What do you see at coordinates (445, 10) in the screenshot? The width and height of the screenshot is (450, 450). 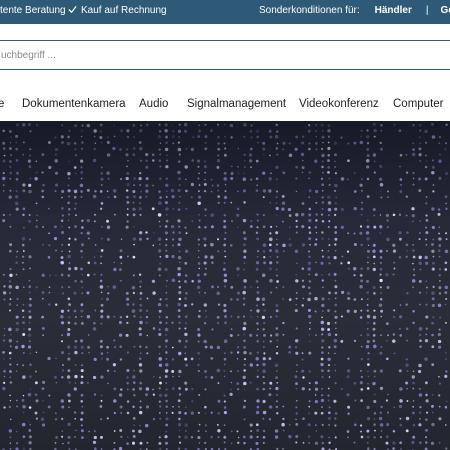 I see `business-link: Ges` at bounding box center [445, 10].